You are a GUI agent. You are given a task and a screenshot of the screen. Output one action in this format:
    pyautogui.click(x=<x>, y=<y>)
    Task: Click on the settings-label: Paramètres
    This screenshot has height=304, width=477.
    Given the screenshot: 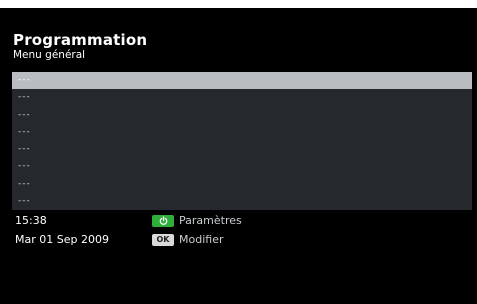 What is the action you would take?
    pyautogui.click(x=210, y=220)
    